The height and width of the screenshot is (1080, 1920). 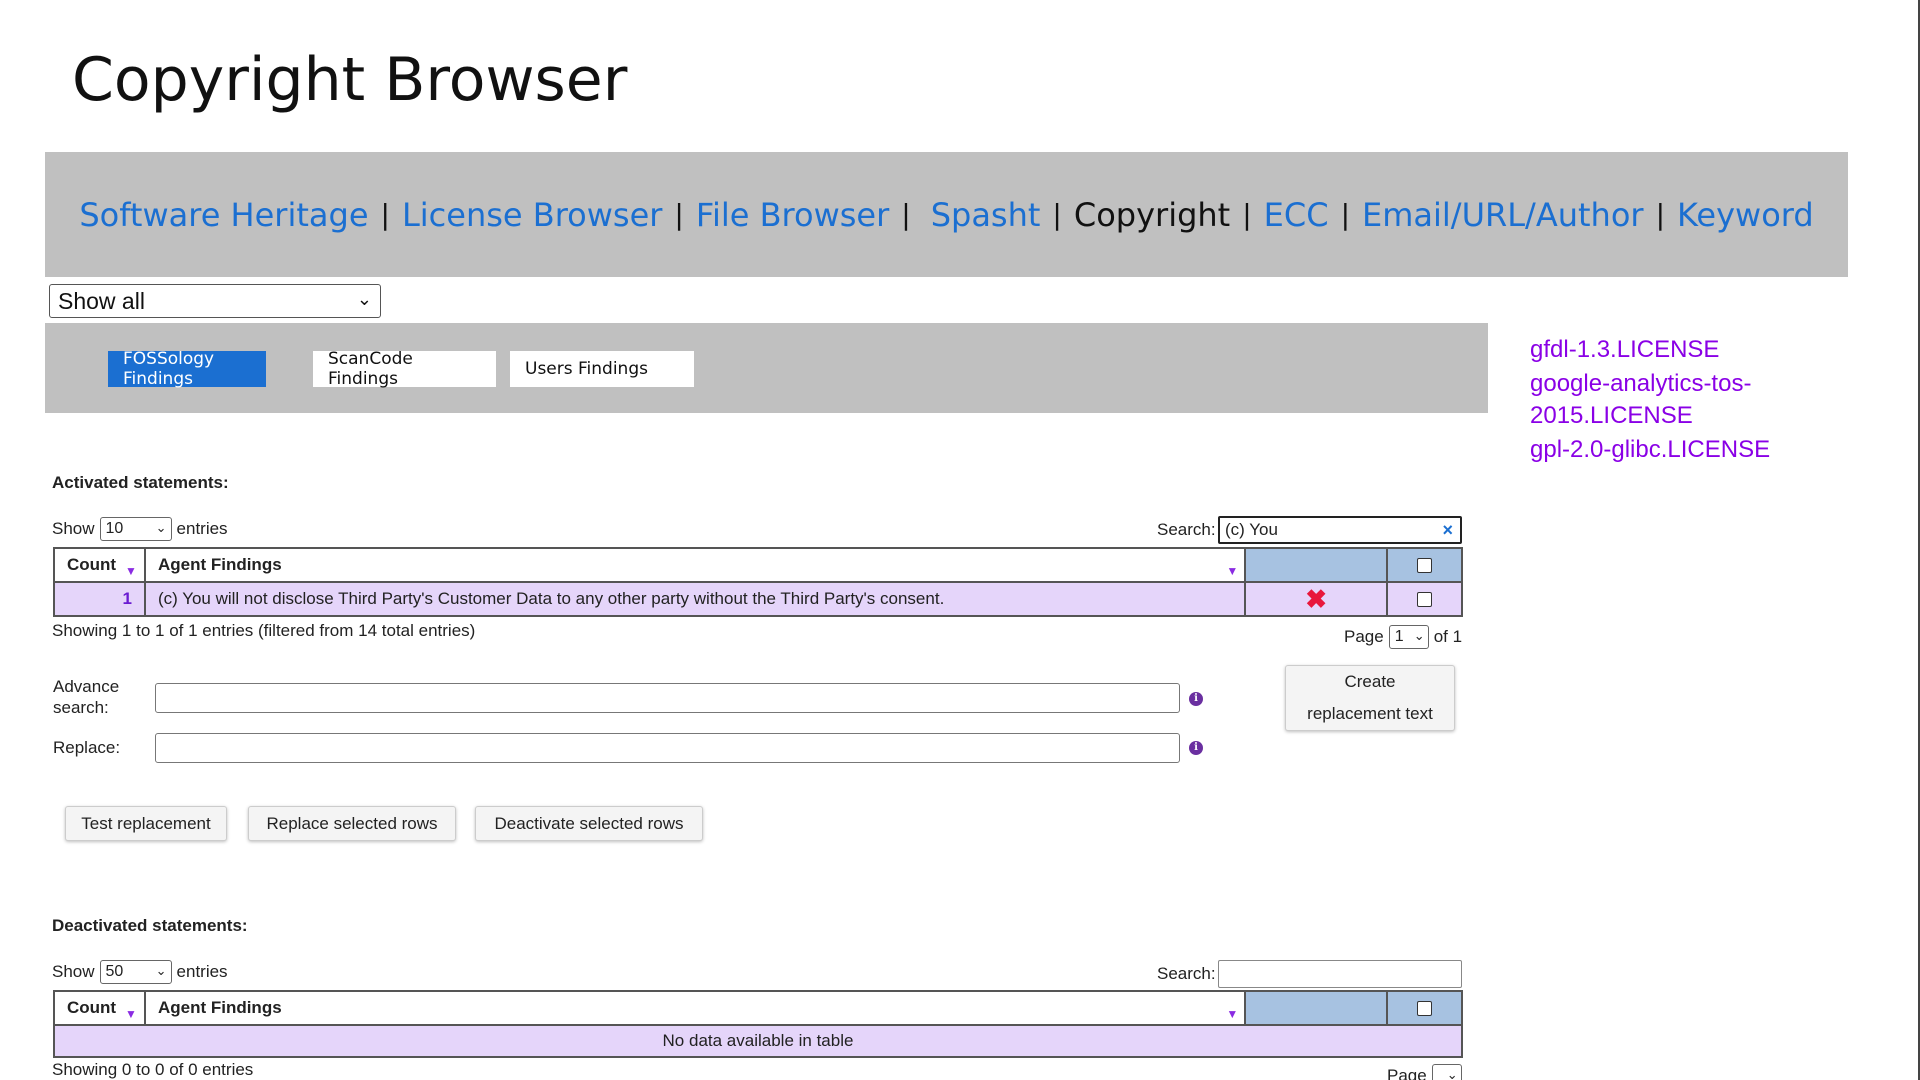 What do you see at coordinates (1503, 215) in the screenshot?
I see `nav-email-url-author: Email/URL/Author` at bounding box center [1503, 215].